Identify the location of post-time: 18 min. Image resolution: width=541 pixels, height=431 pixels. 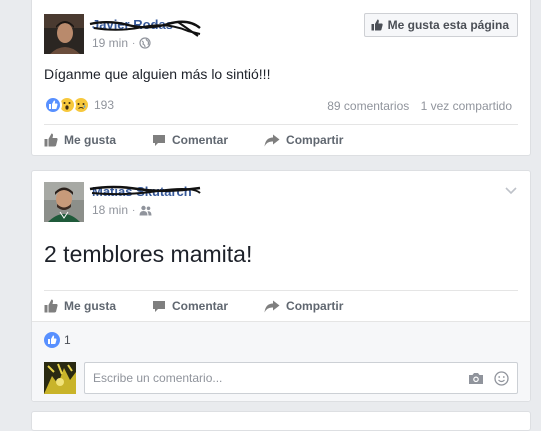
(110, 210).